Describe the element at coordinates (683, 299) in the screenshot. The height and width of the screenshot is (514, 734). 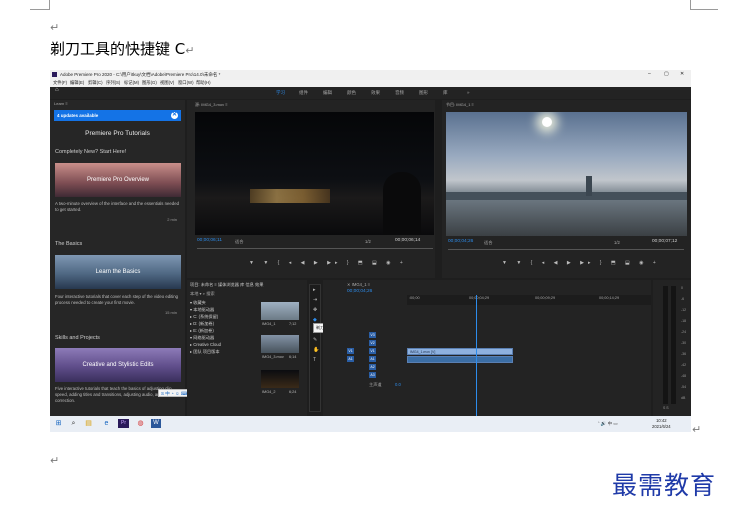
I see `meter-tick: -6` at that location.